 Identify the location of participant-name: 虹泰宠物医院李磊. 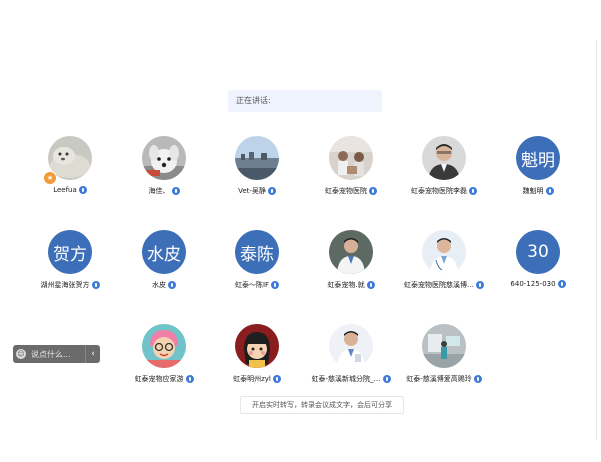
(444, 191).